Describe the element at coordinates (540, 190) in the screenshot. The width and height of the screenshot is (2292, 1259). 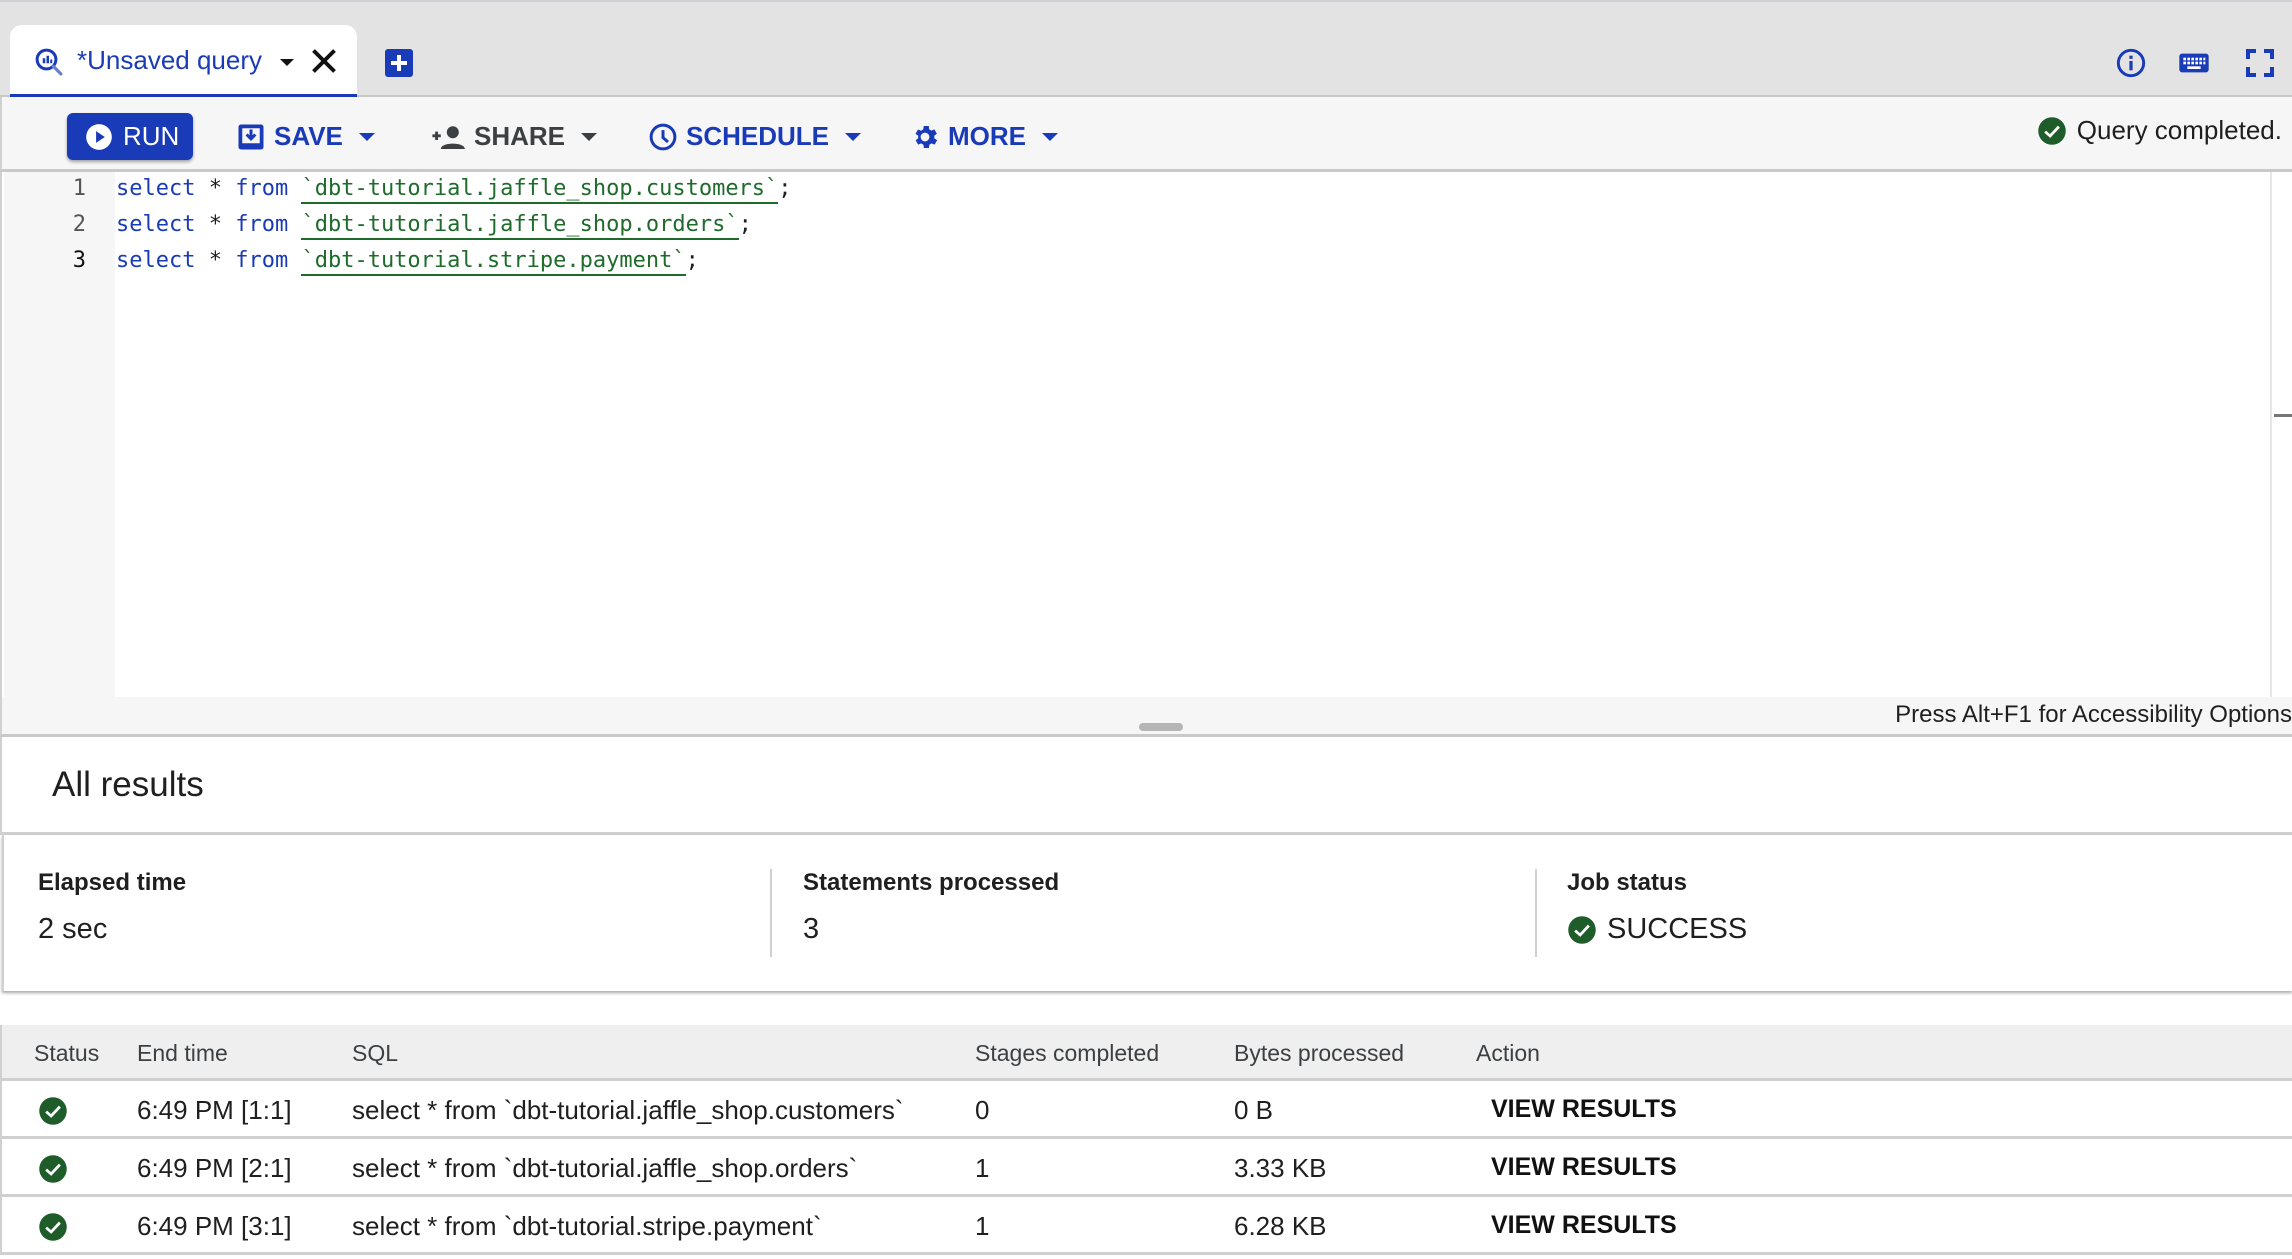
I see `table-reference-link: `dbt-tutorial.jaffle_shop.customers`` at that location.